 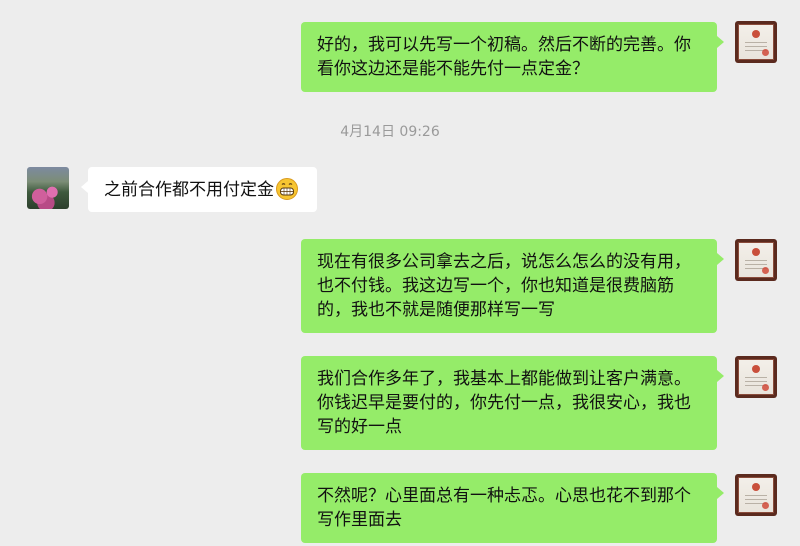 I want to click on timestamp-text: 4月14日 09:26, so click(x=390, y=132).